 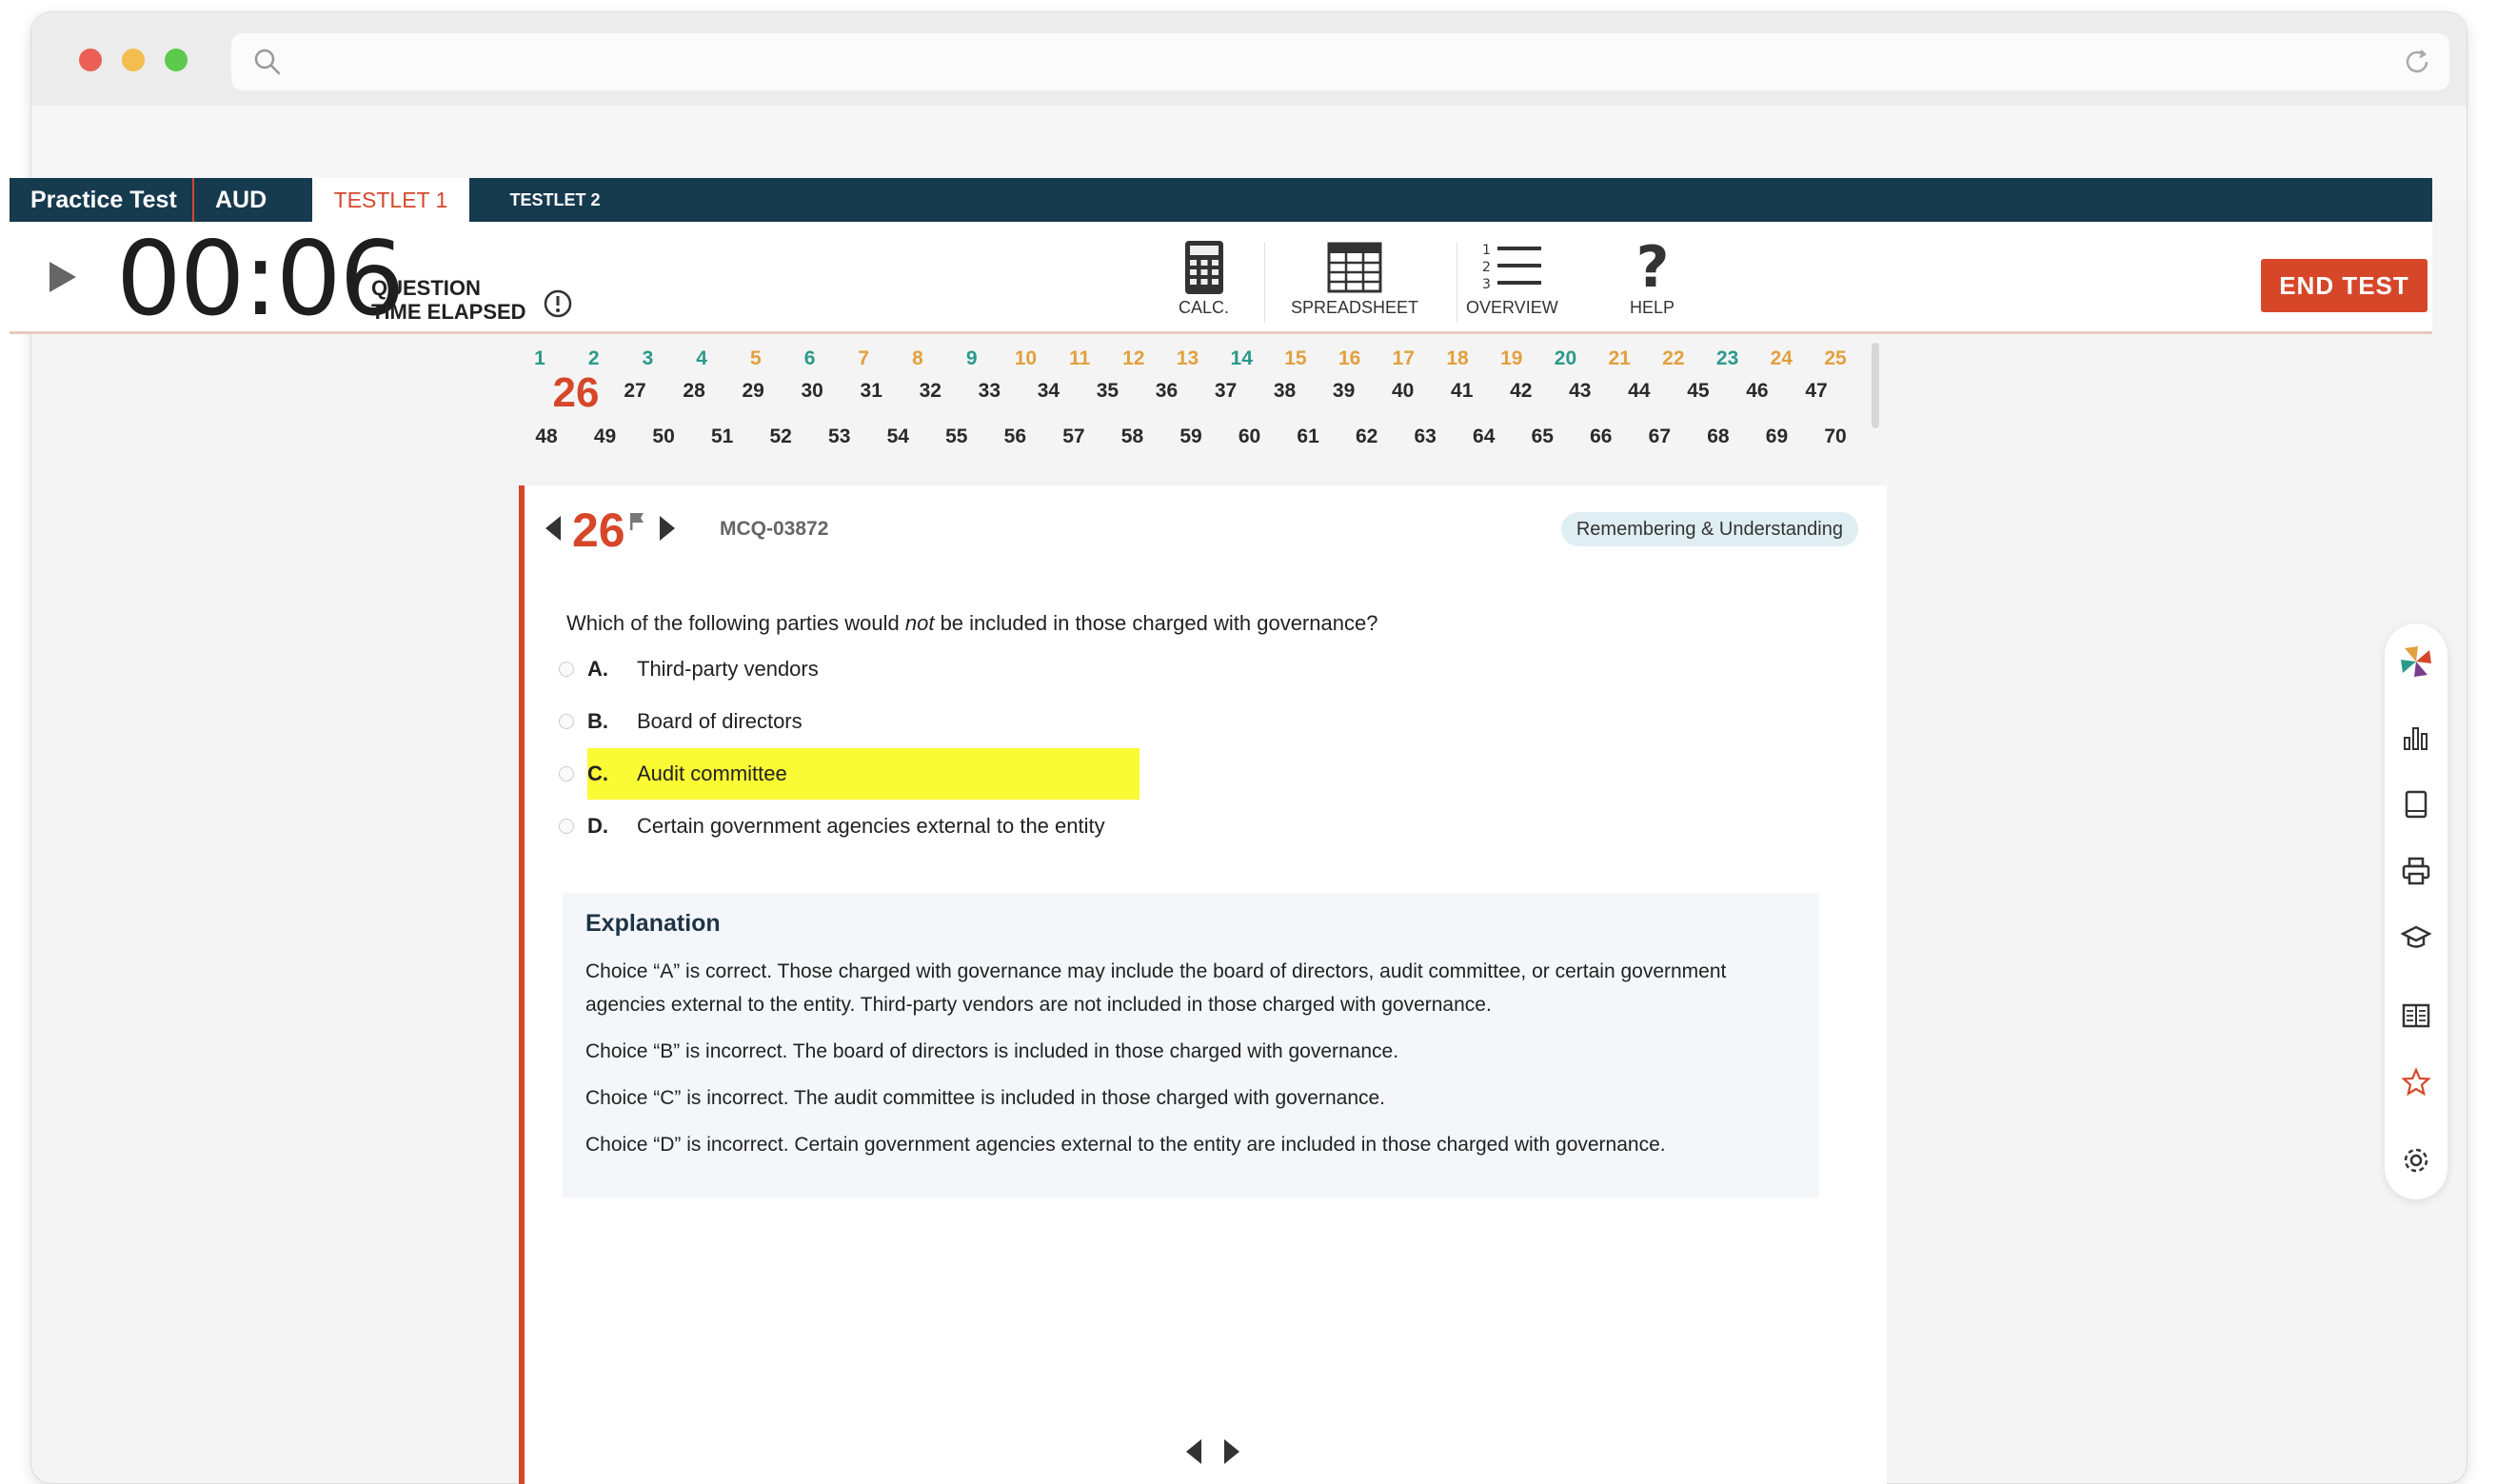 I want to click on question-number: 3, so click(x=648, y=358).